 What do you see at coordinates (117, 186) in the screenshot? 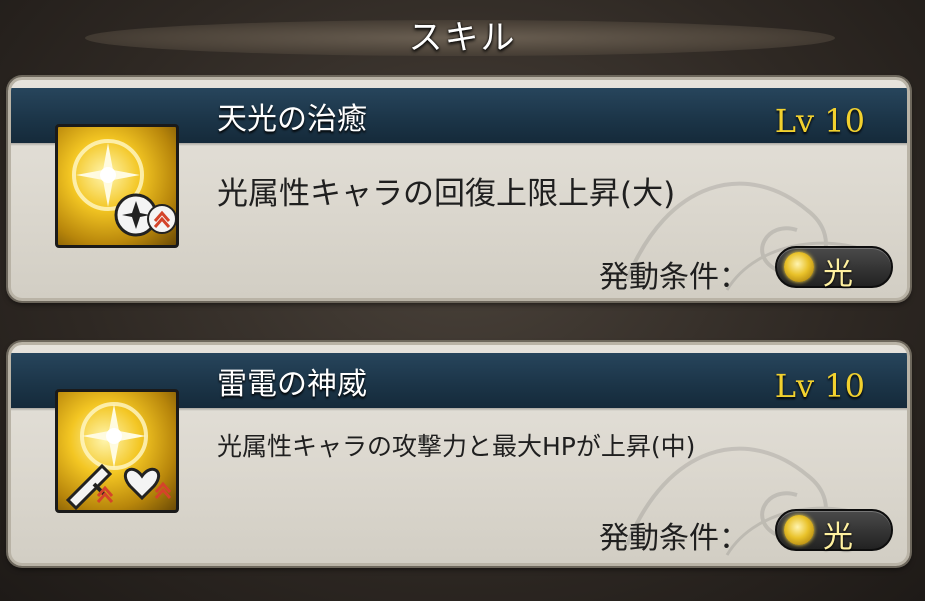
I see `skill-icon-heal` at bounding box center [117, 186].